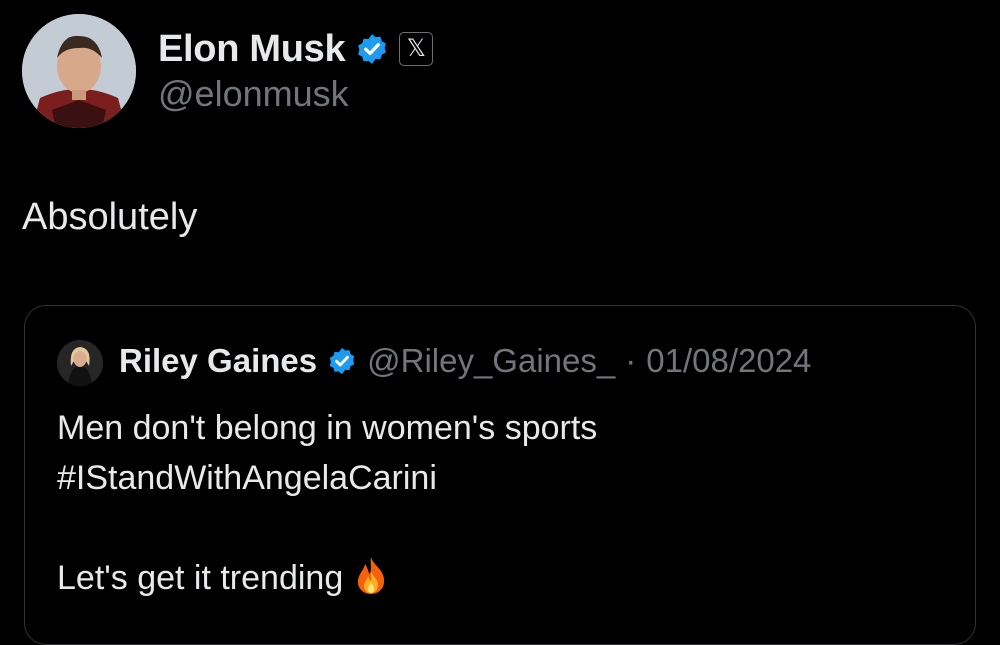 Image resolution: width=1000 pixels, height=645 pixels. What do you see at coordinates (79, 71) in the screenshot?
I see `author-avatar` at bounding box center [79, 71].